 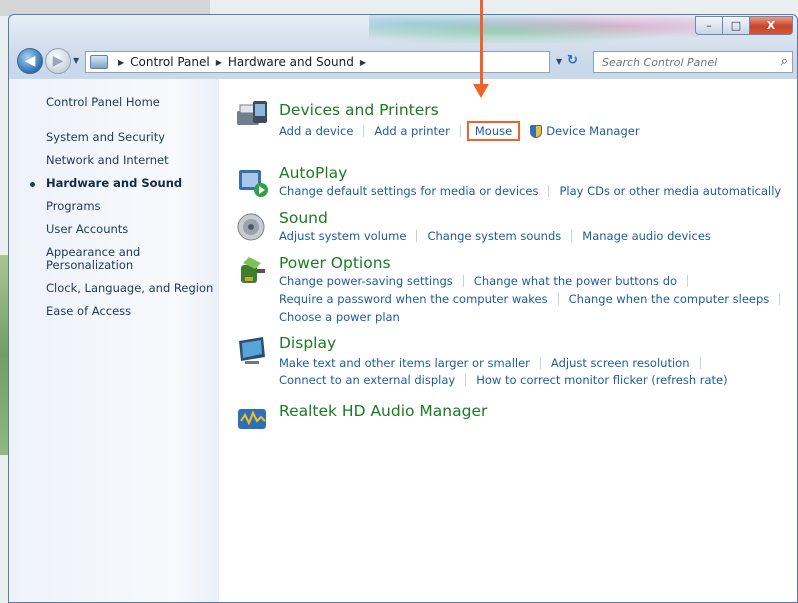 What do you see at coordinates (252, 113) in the screenshot?
I see `devices-and-printers-icon` at bounding box center [252, 113].